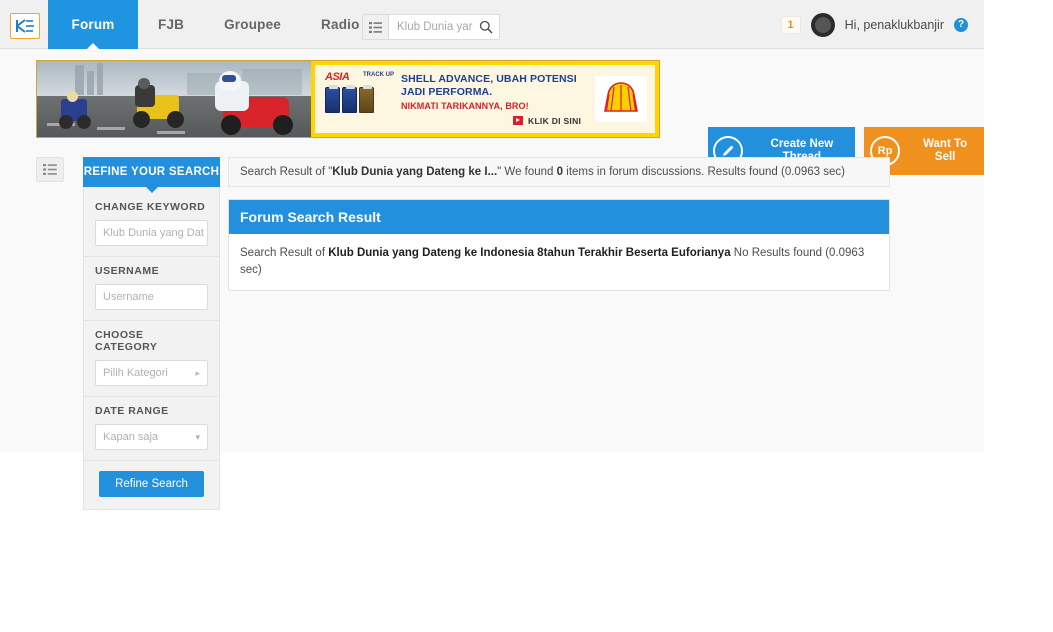 This screenshot has height=632, width=1053. I want to click on kaskus-logo-icon, so click(25, 26).